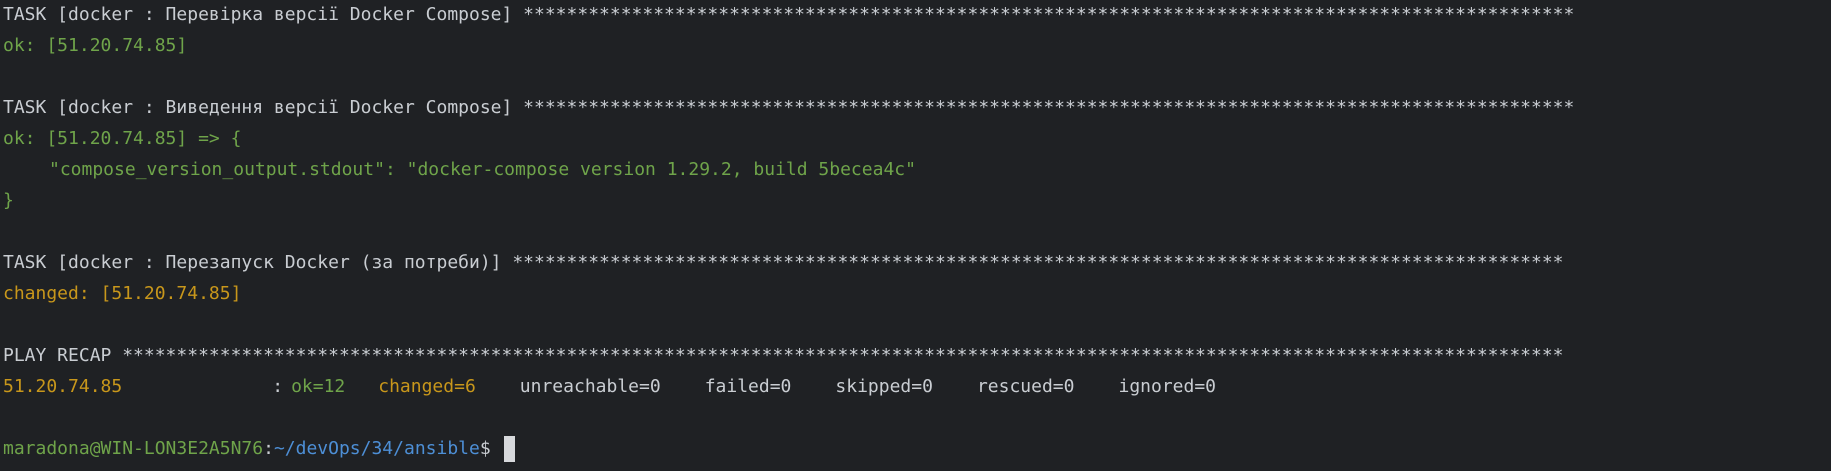  Describe the element at coordinates (590, 386) in the screenshot. I see `recap-unreachable: unreachable=0` at that location.